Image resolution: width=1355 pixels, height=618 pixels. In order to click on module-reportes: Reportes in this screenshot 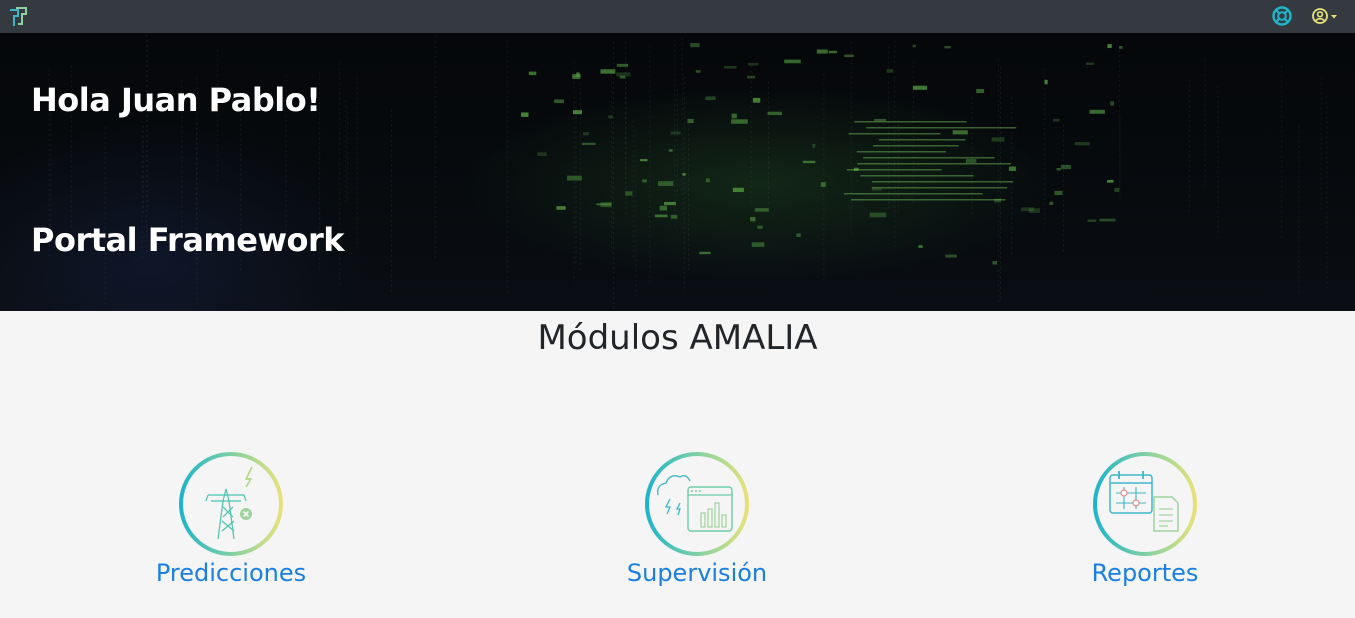, I will do `click(1145, 519)`.